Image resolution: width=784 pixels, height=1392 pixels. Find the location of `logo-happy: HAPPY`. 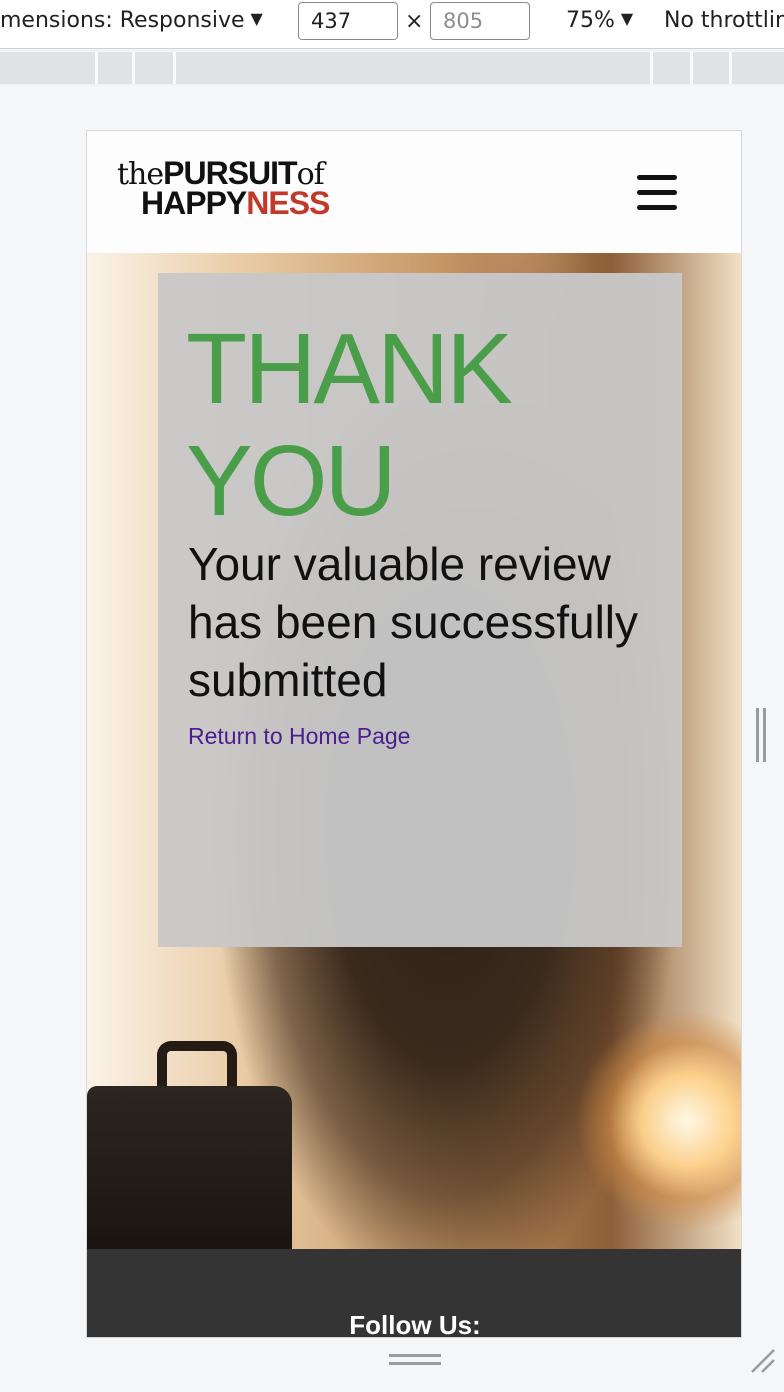

logo-happy: HAPPY is located at coordinates (194, 203).